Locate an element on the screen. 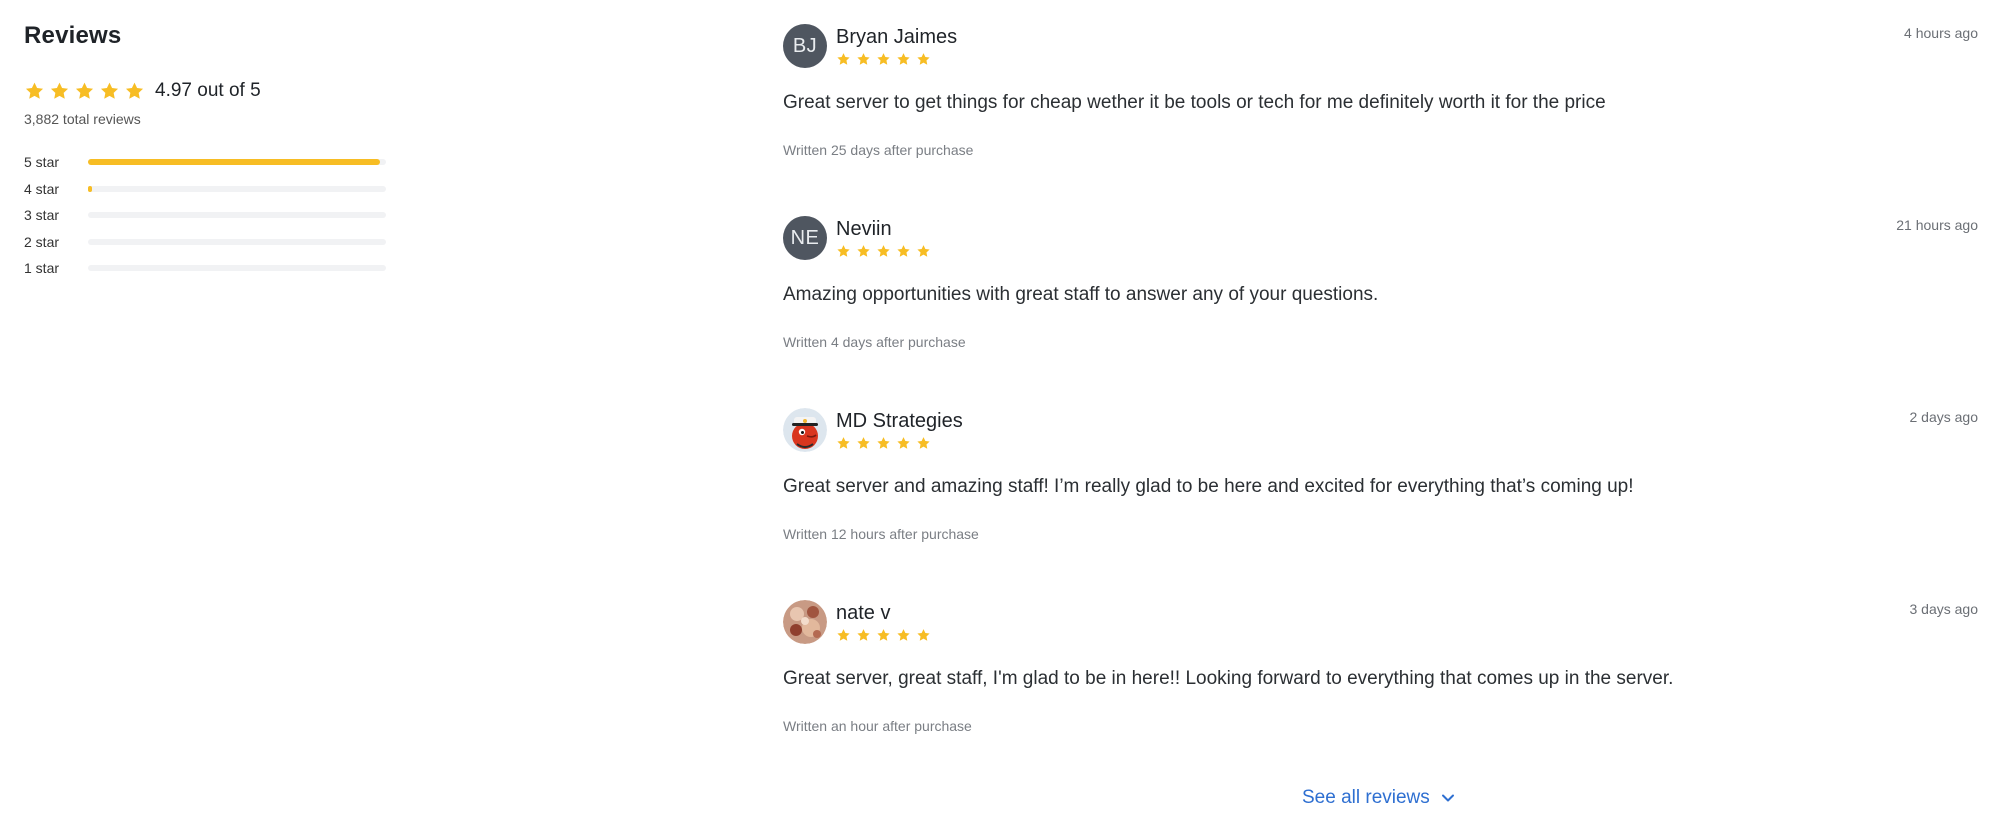 The image size is (2000, 830). chevron-down-icon is located at coordinates (1447, 798).